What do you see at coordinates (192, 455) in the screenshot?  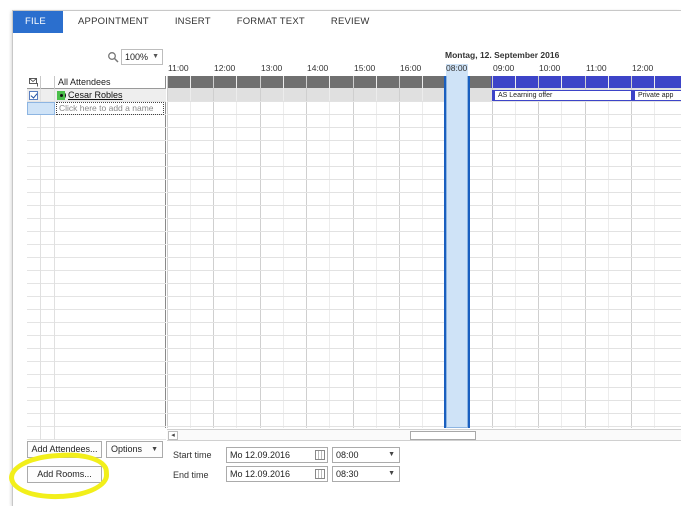 I see `start-time-label: Start time` at bounding box center [192, 455].